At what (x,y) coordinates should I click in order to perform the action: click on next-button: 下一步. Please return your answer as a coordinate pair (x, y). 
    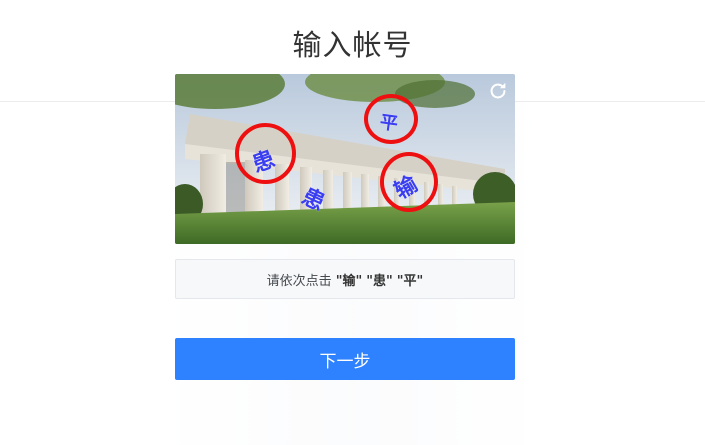
    Looking at the image, I should click on (345, 359).